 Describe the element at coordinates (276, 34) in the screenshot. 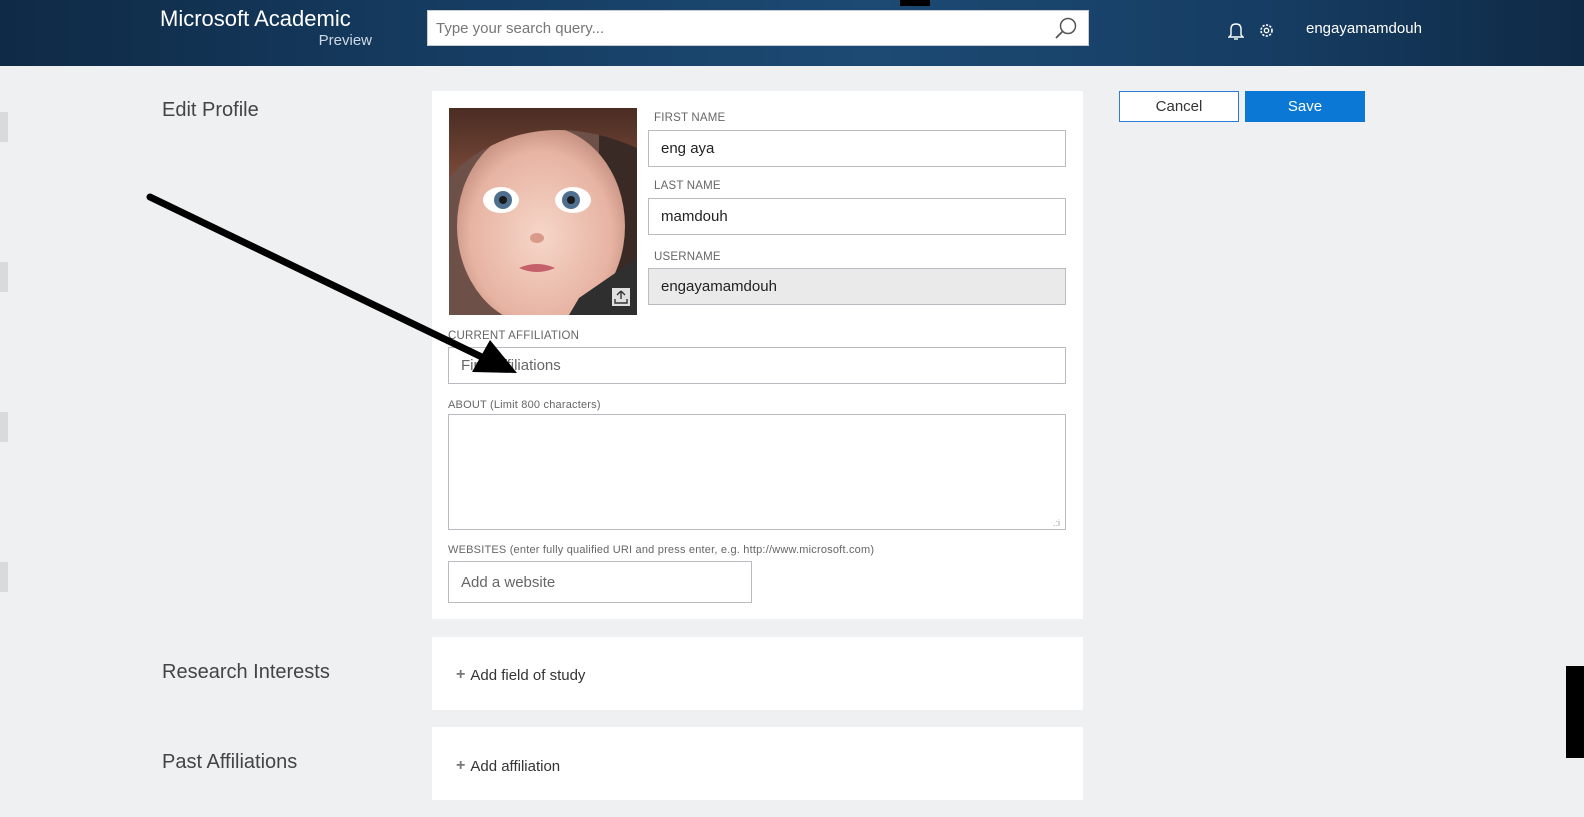

I see `microsoft-academic-logo: Microsoft Academic Preview` at that location.